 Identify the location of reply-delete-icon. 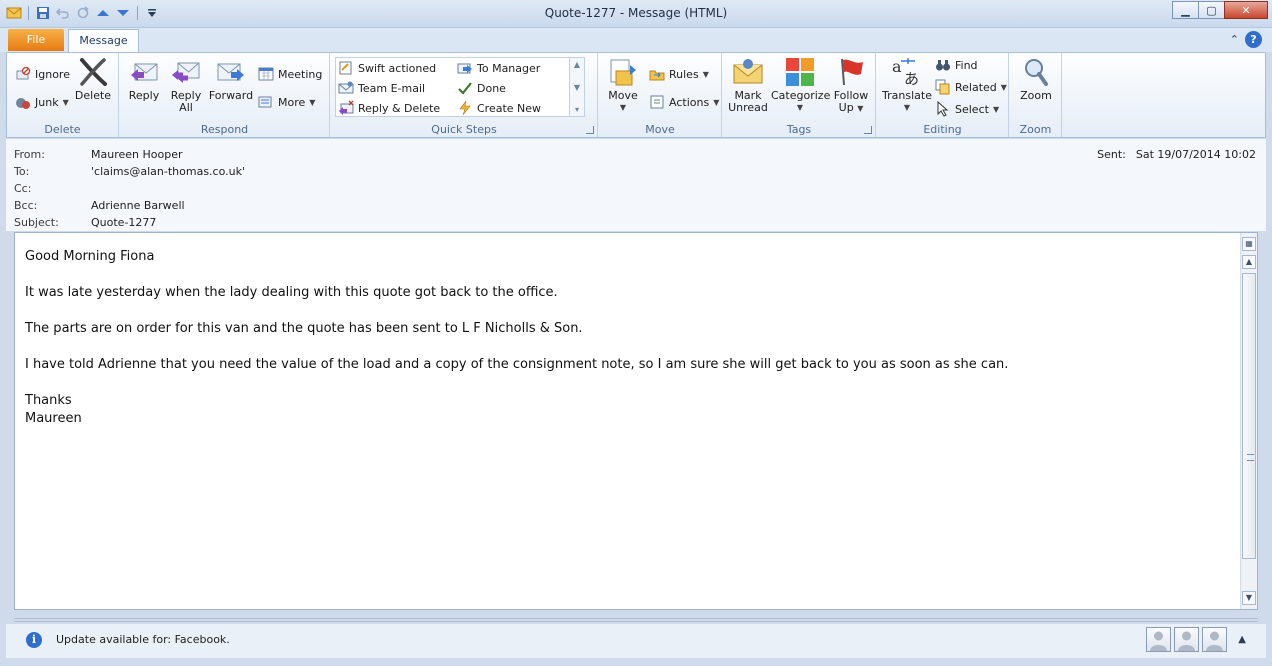
(346, 108).